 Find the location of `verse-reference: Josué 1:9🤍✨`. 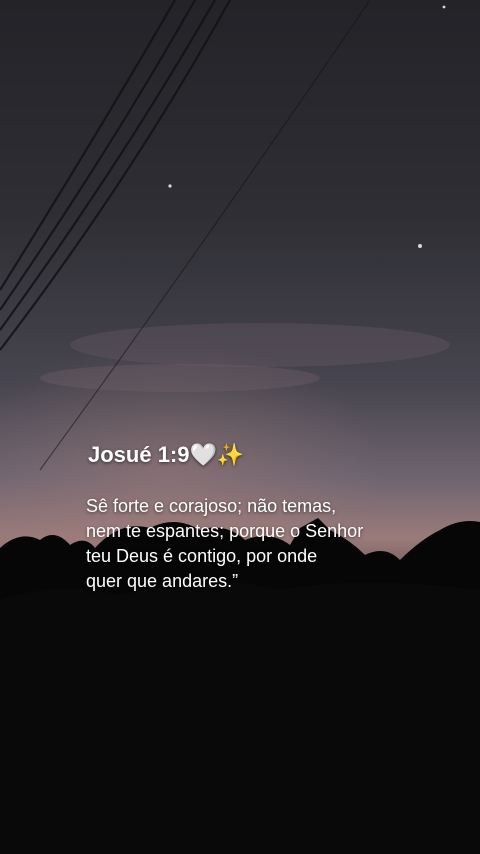

verse-reference: Josué 1:9🤍✨ is located at coordinates (166, 455).